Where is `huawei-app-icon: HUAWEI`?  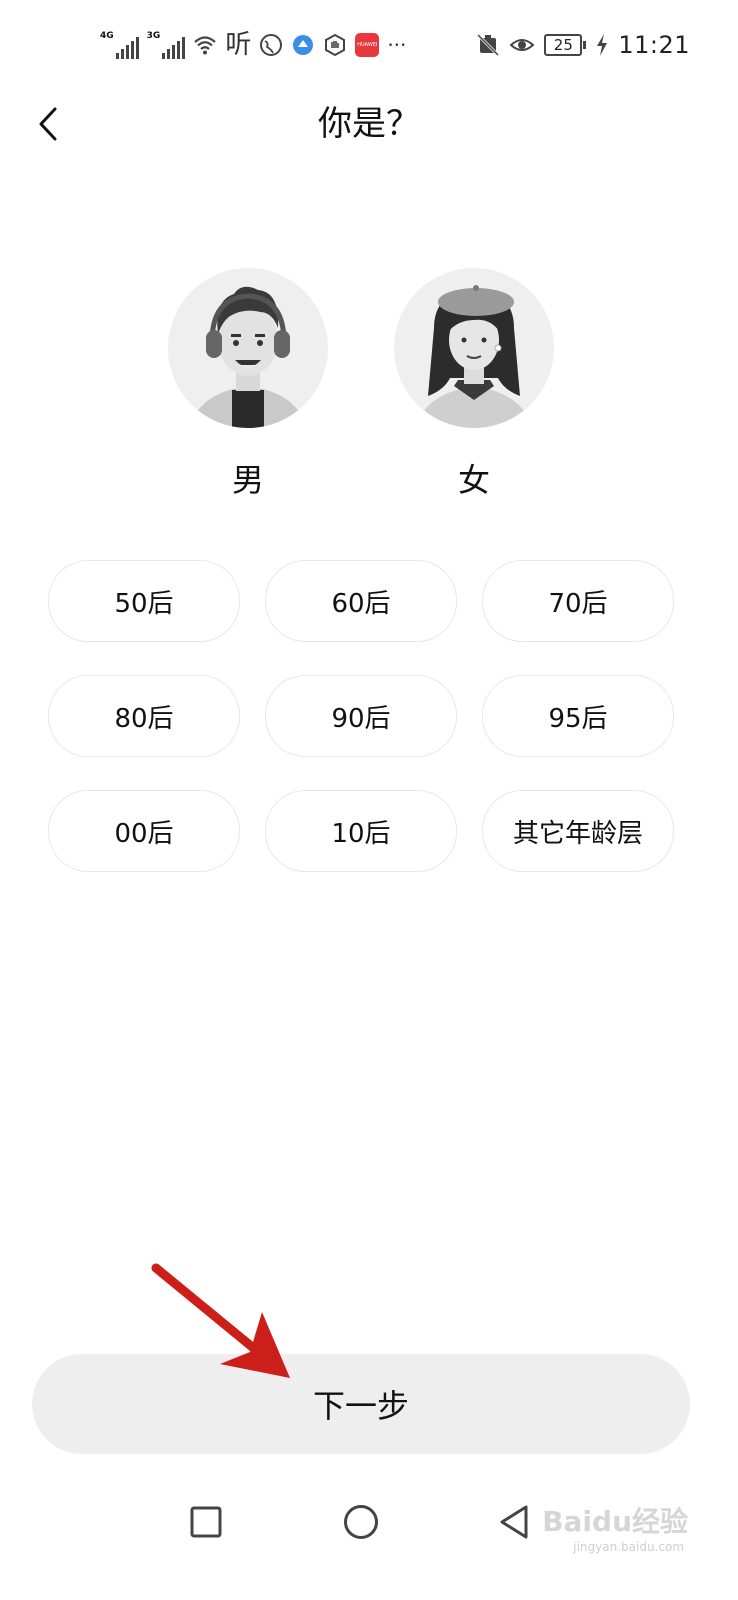 huawei-app-icon: HUAWEI is located at coordinates (367, 45).